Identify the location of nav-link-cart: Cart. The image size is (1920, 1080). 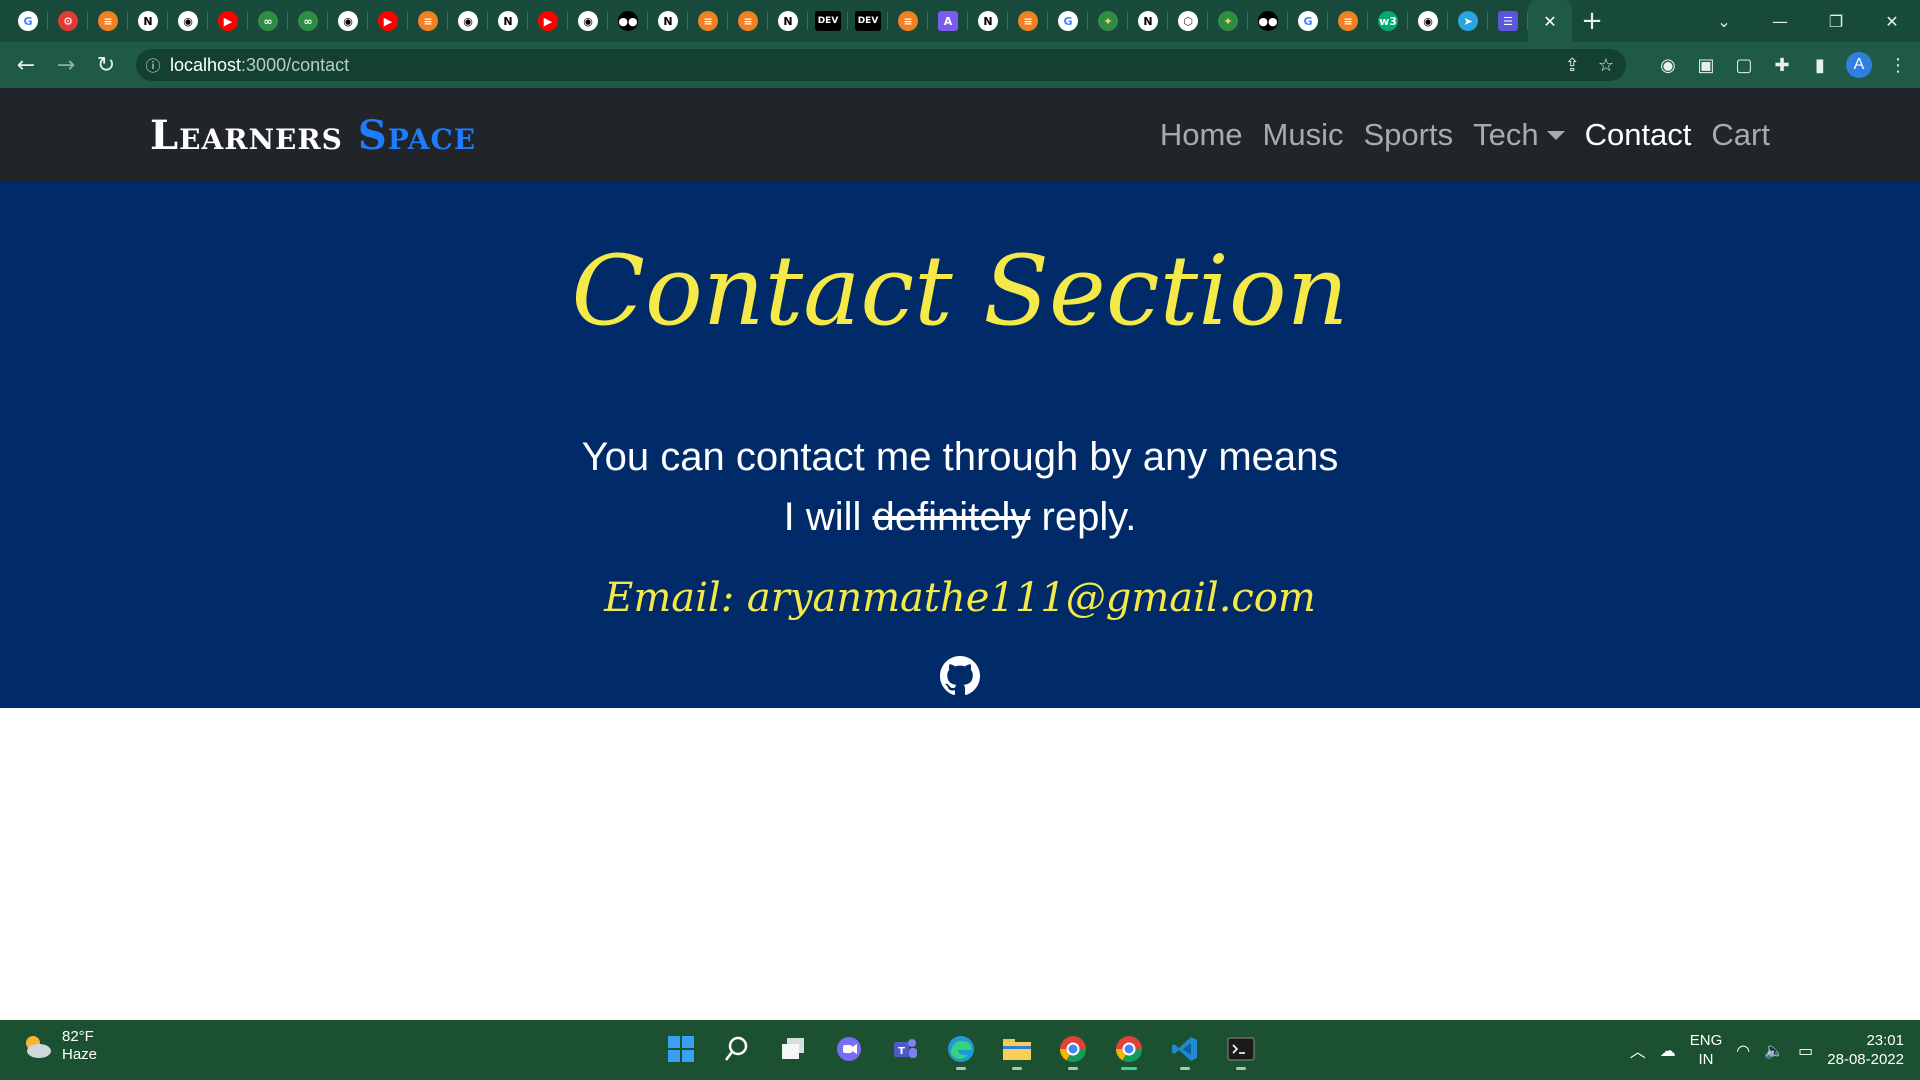
(1740, 135).